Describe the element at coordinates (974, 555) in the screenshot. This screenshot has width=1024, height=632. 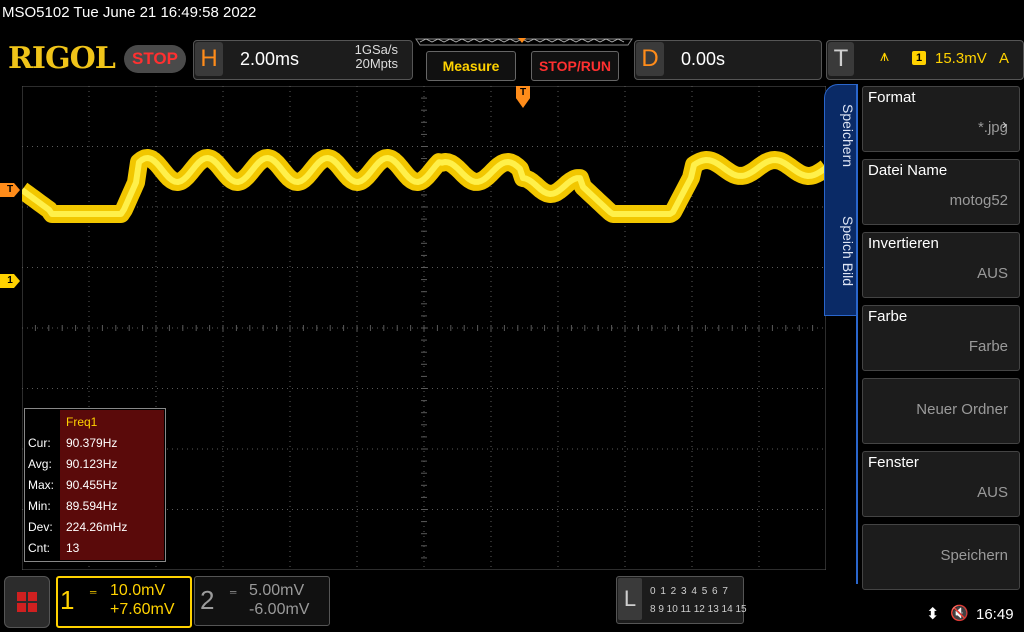
I see `softkey-value: Speichern` at that location.